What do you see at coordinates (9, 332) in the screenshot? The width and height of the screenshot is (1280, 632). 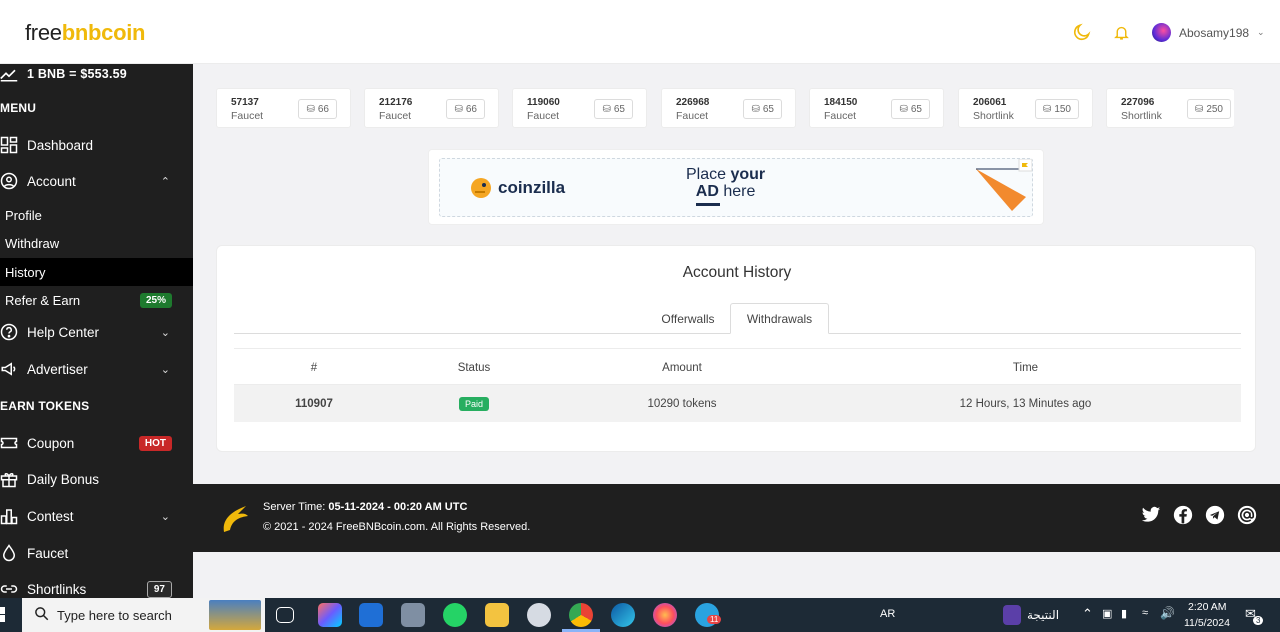 I see `question-circle-icon` at bounding box center [9, 332].